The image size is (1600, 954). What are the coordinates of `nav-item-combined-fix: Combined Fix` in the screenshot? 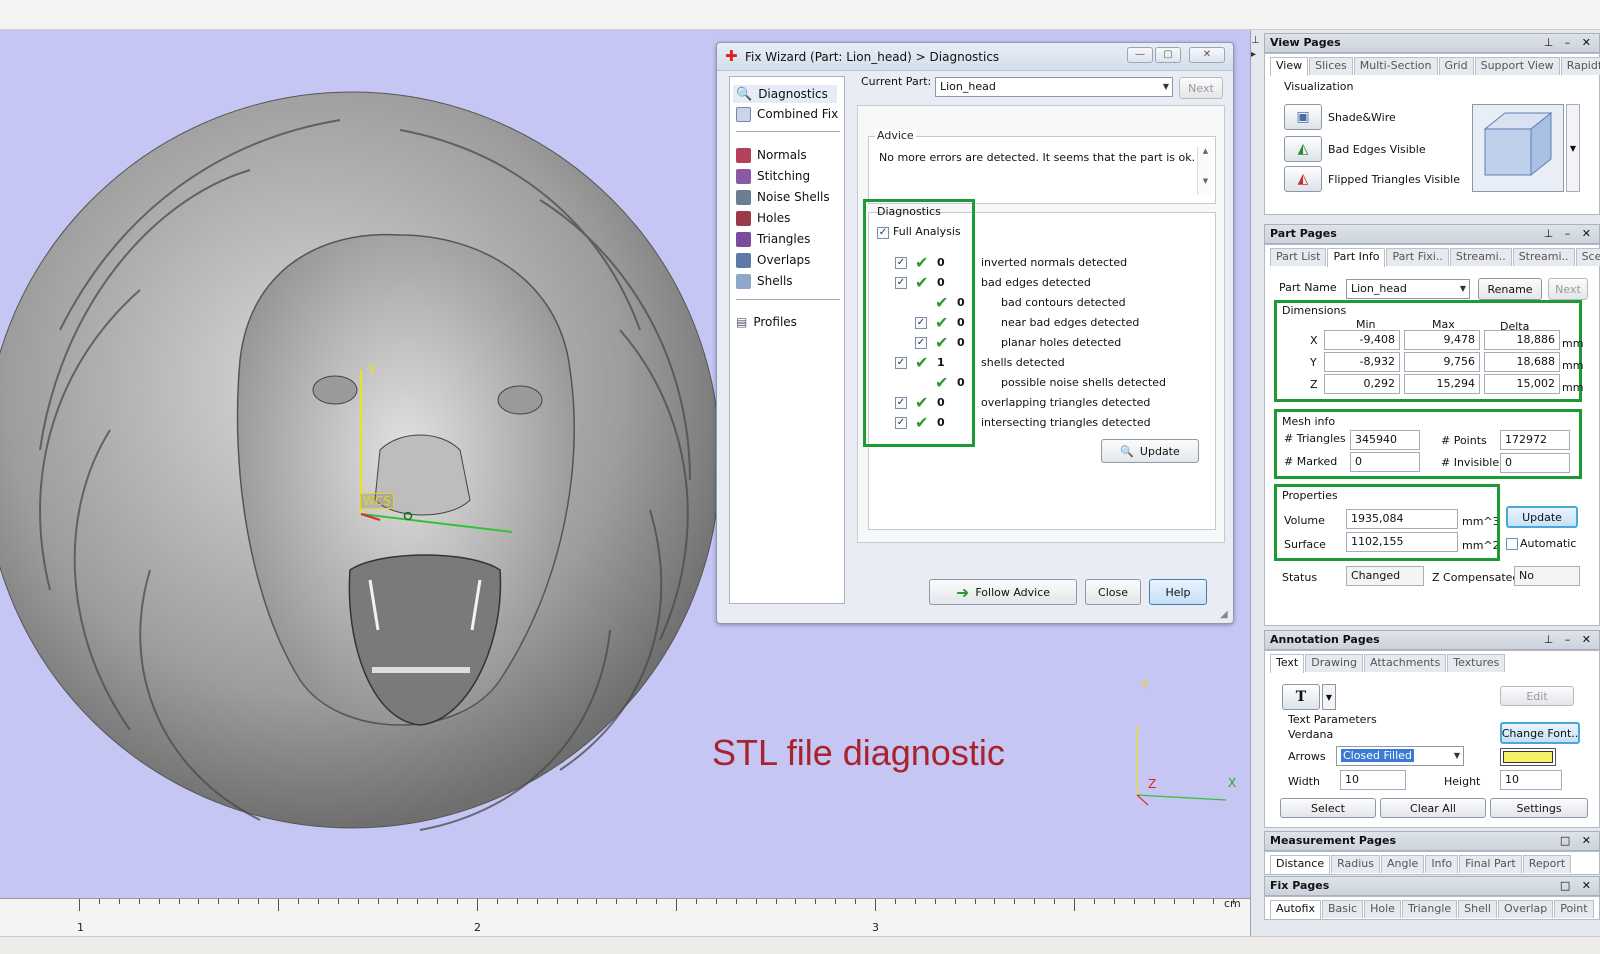 It's located at (787, 114).